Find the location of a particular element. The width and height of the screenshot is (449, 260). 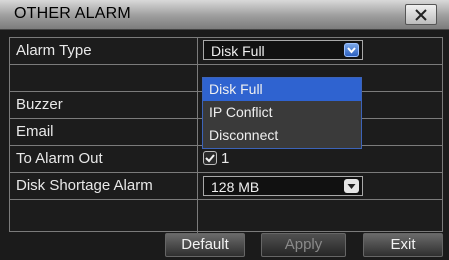

to-alarm-out-value: 1 is located at coordinates (225, 158).